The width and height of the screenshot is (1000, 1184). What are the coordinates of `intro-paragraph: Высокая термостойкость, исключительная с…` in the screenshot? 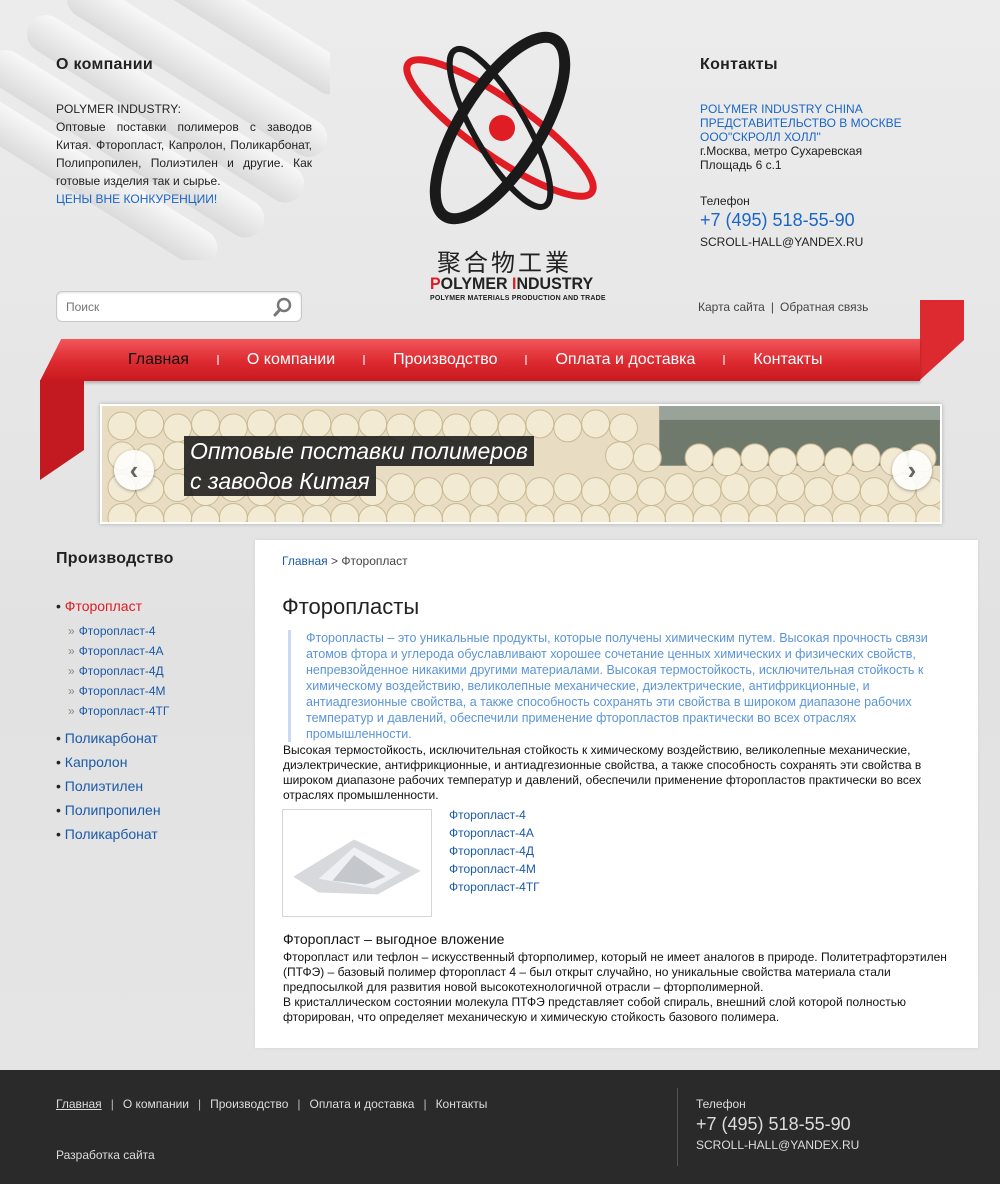 It's located at (602, 772).